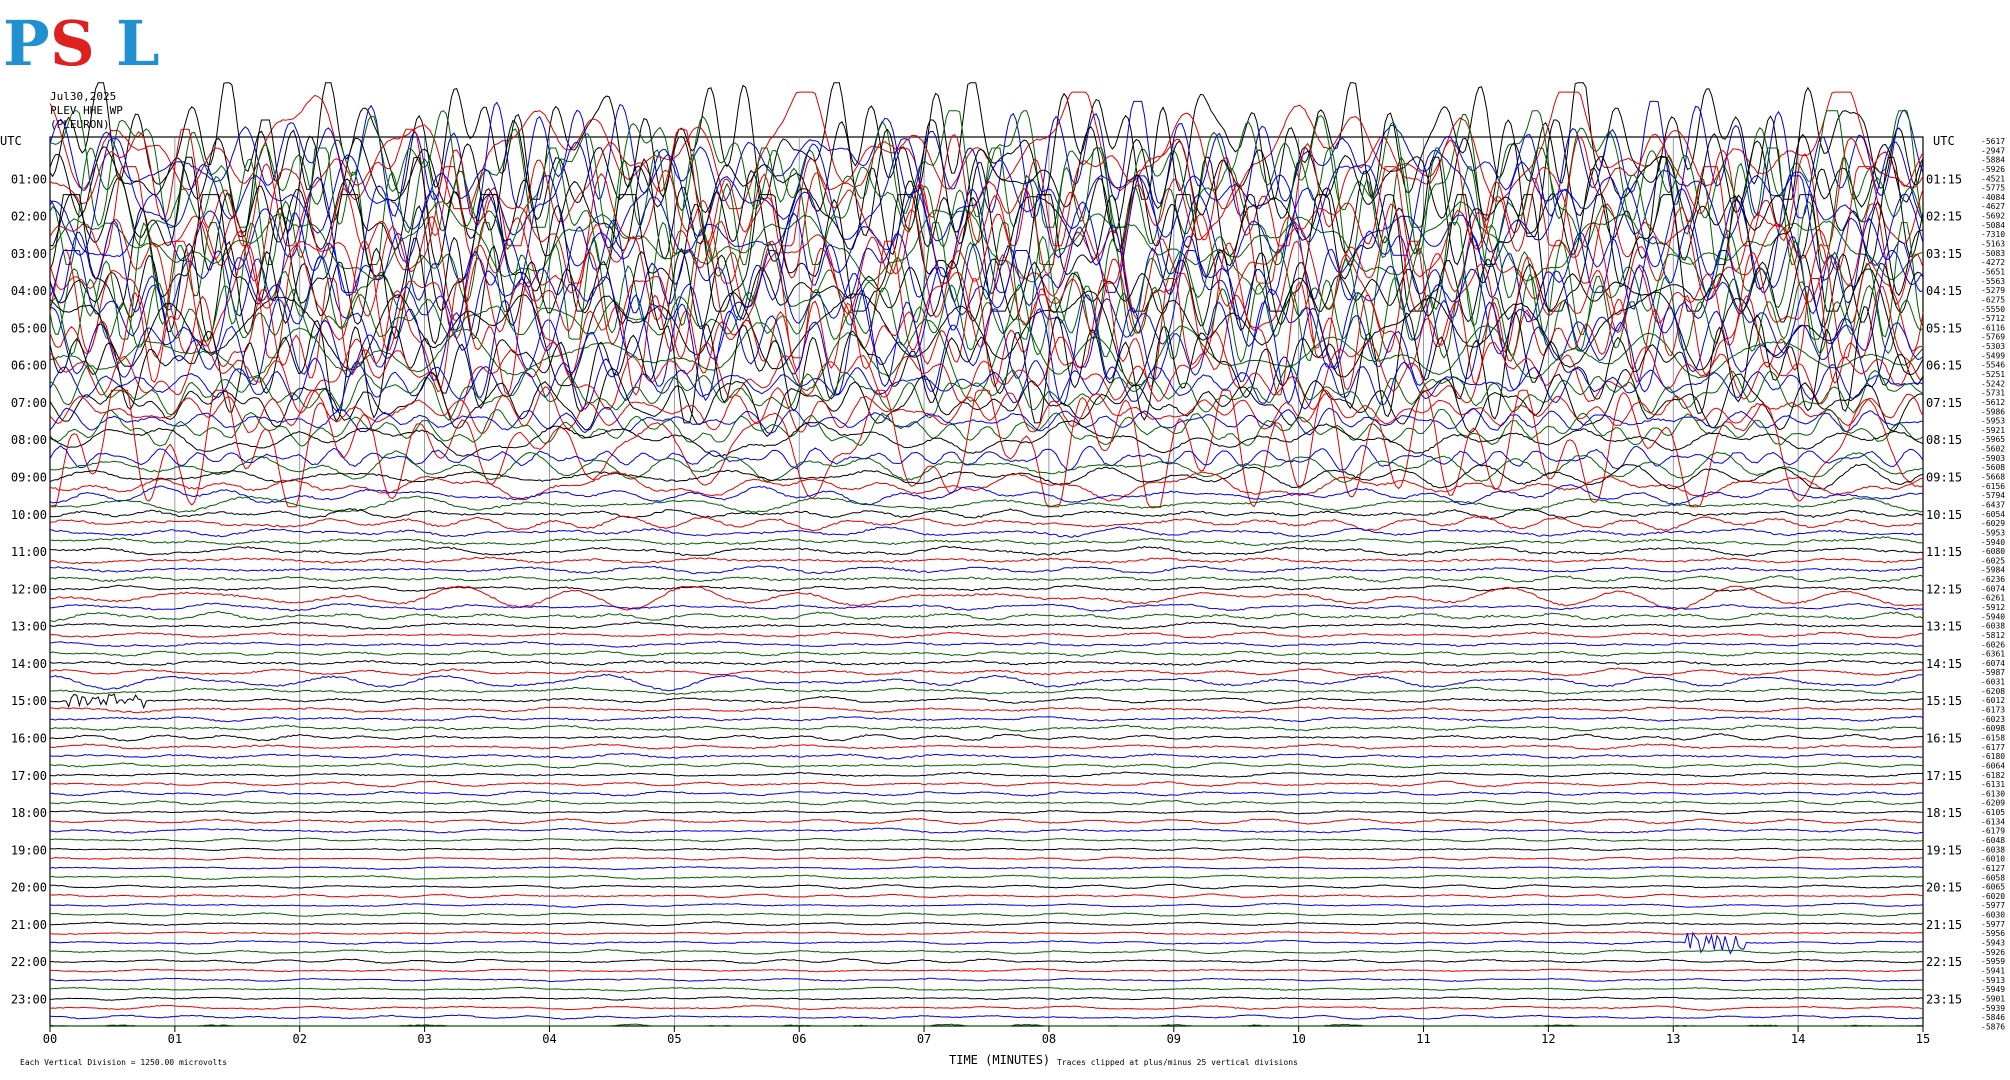 The image size is (2010, 1080). I want to click on right-hour-label: 15:15, so click(1944, 701).